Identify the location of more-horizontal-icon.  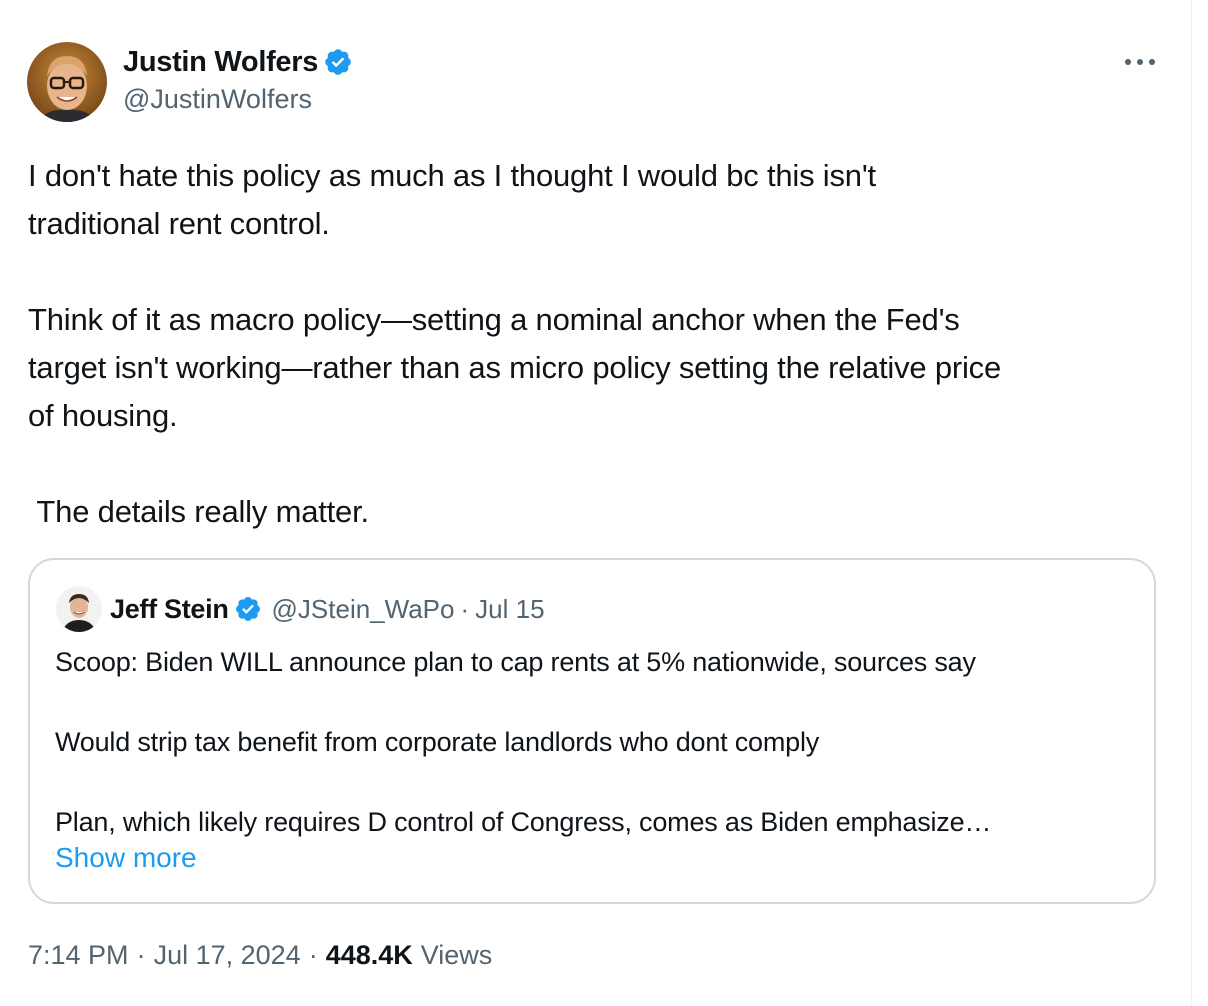
(1140, 62).